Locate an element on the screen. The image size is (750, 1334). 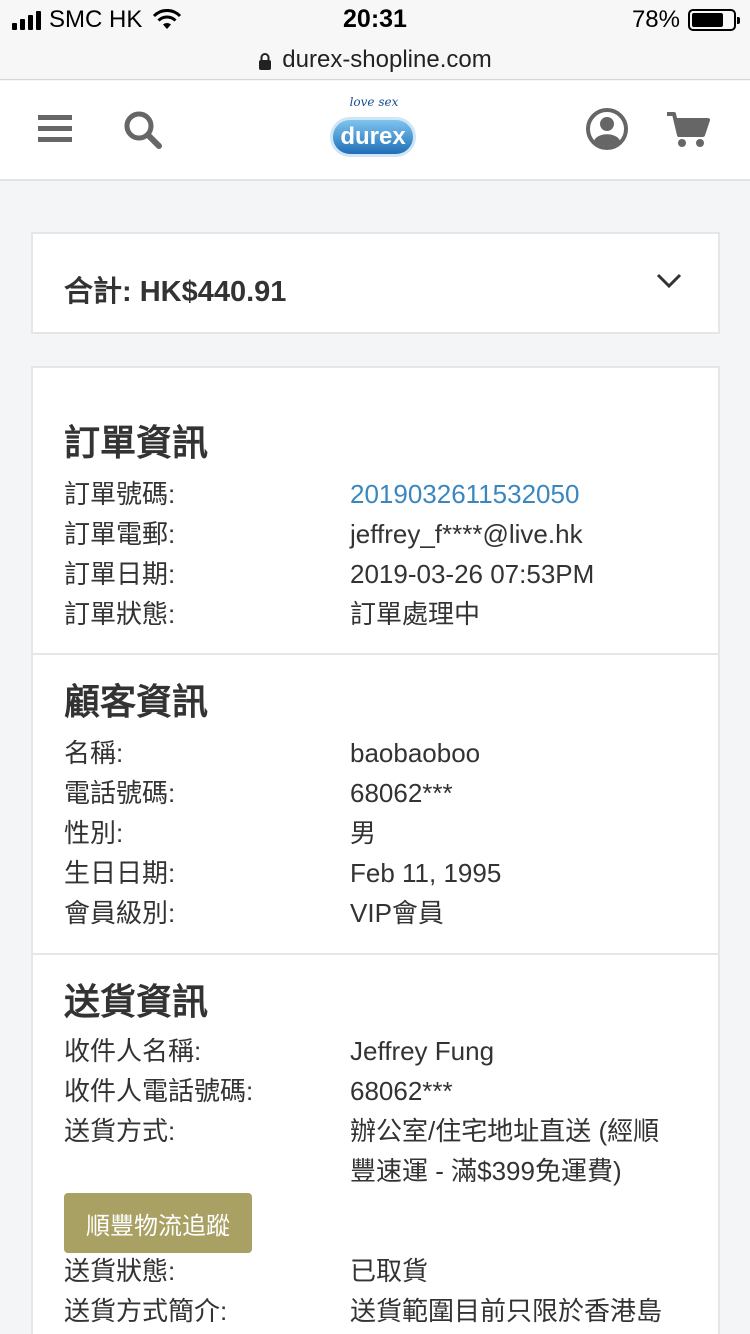
customer-gender-label: 性別: is located at coordinates (94, 833).